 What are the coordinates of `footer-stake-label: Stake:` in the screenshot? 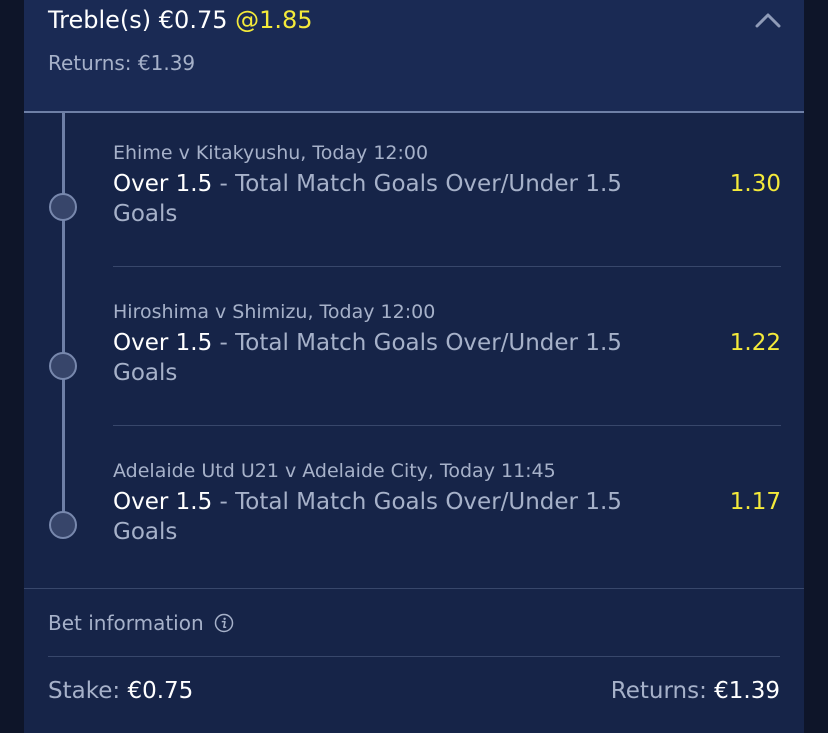 It's located at (84, 691).